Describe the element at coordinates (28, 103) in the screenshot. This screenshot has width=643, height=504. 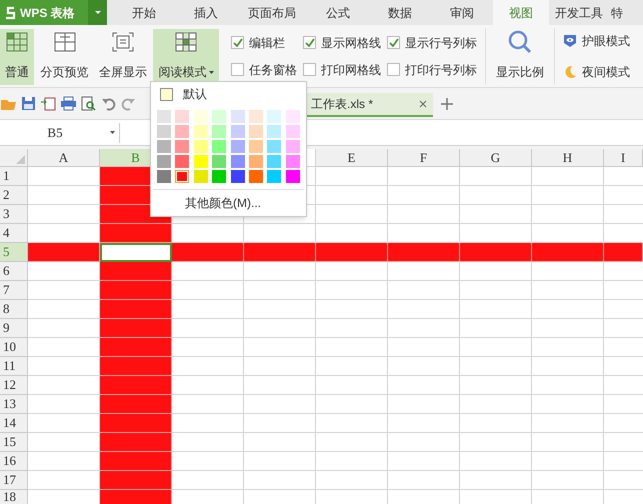
I see `save-icon` at that location.